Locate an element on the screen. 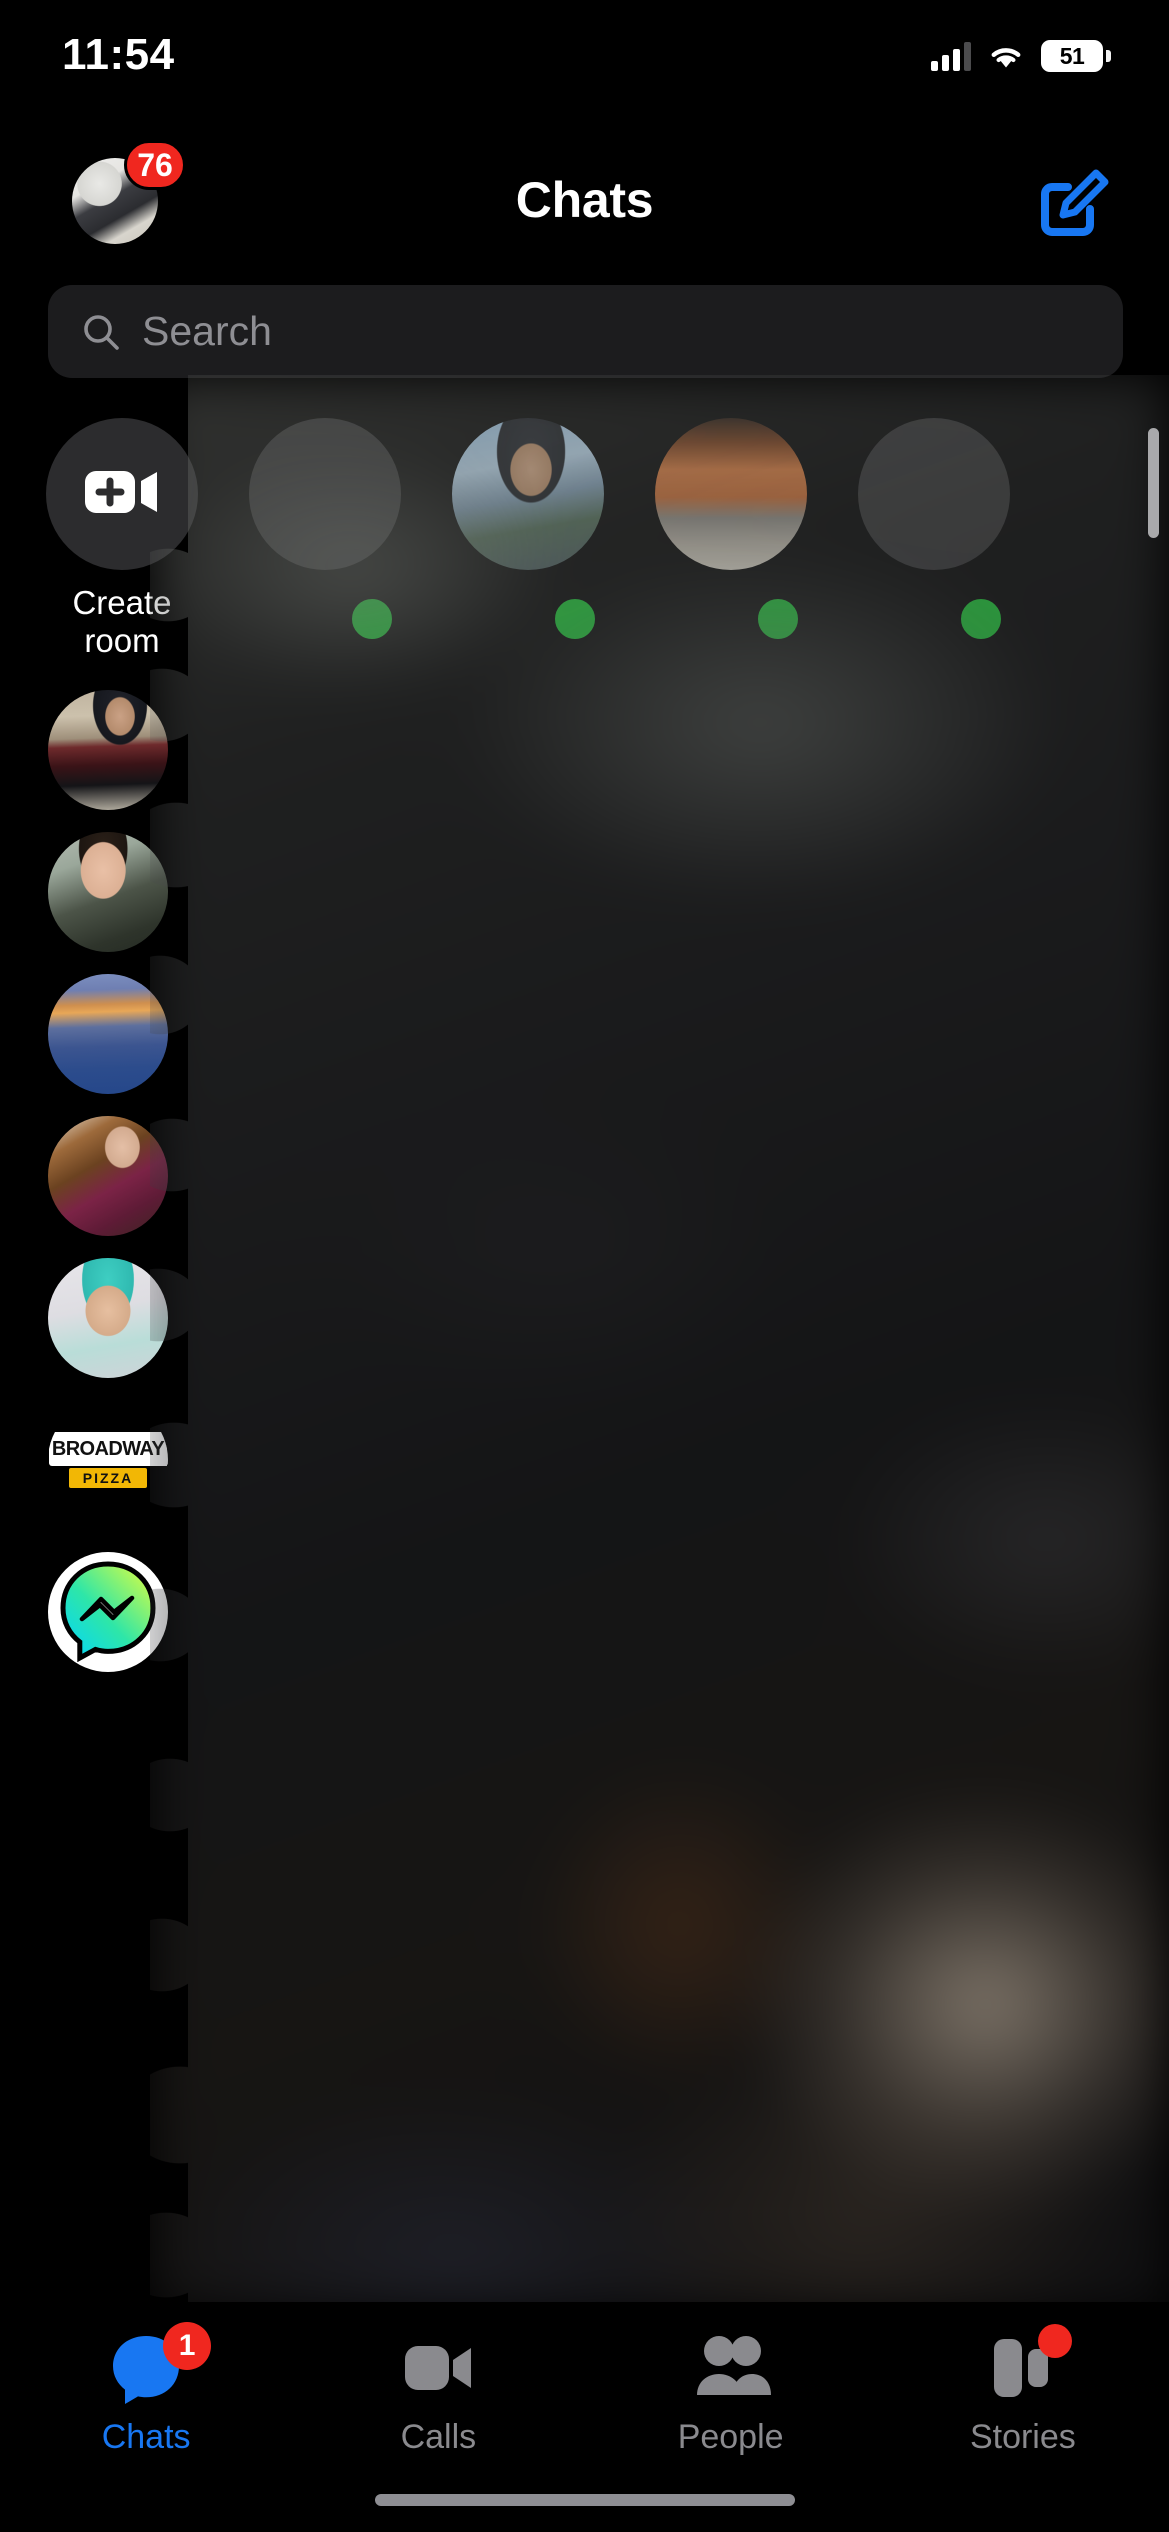 The image size is (1169, 2532). home-indicator is located at coordinates (584, 2500).